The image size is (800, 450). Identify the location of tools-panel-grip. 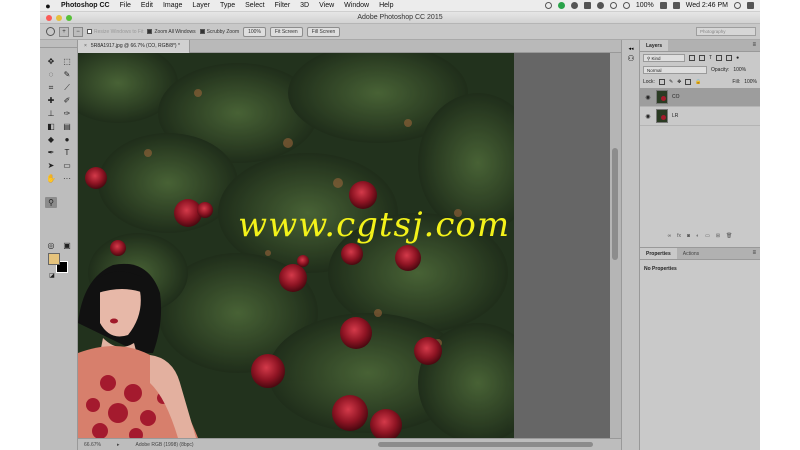
(58, 44).